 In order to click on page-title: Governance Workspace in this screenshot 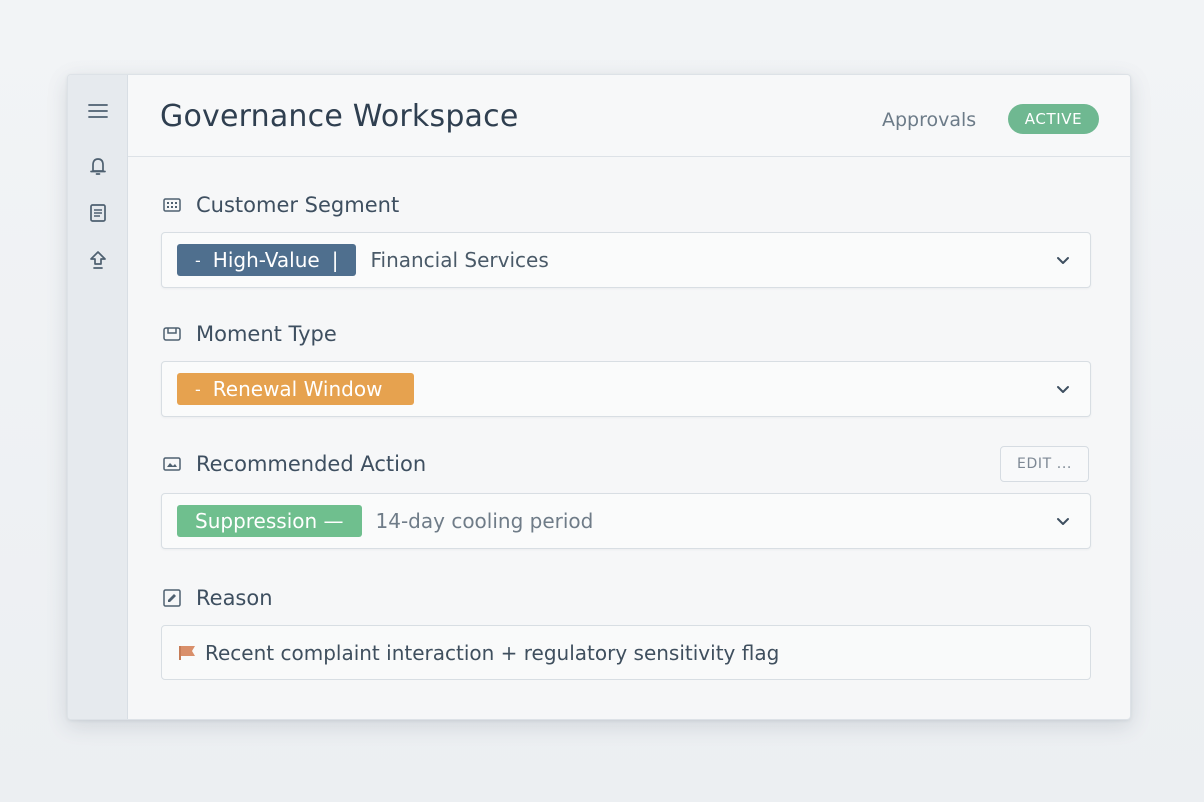, I will do `click(339, 116)`.